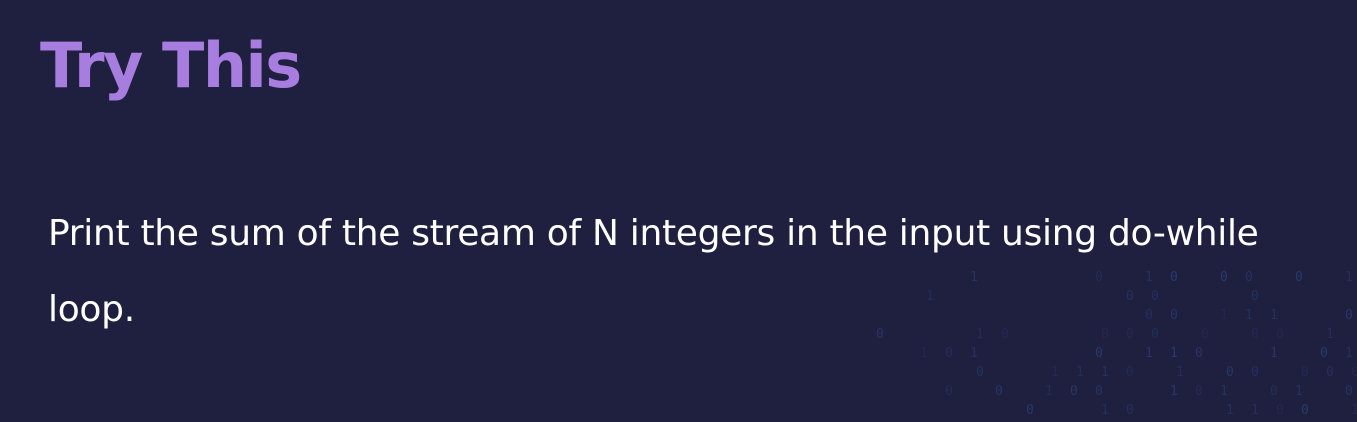  What do you see at coordinates (171, 65) in the screenshot?
I see `slide-title: Try This` at bounding box center [171, 65].